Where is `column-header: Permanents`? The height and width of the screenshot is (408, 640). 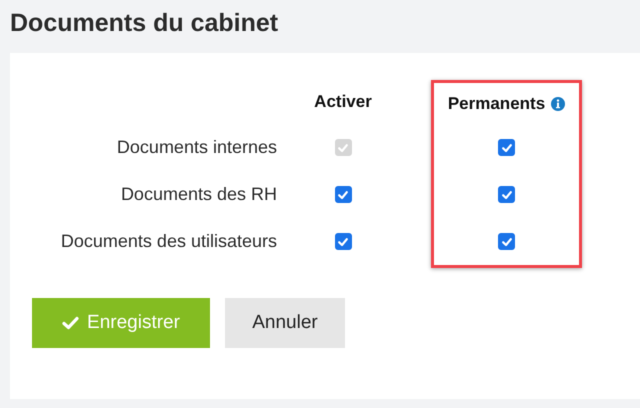 column-header: Permanents is located at coordinates (497, 104).